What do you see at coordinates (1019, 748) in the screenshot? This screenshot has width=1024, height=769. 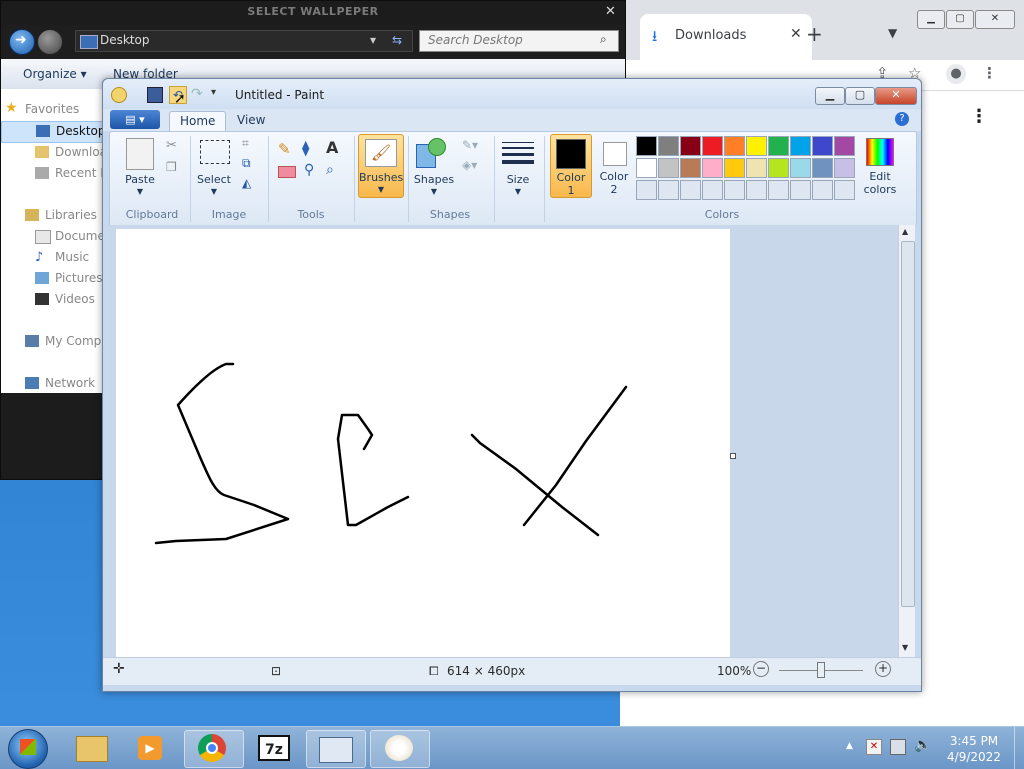 I see `show-desktop-button` at bounding box center [1019, 748].